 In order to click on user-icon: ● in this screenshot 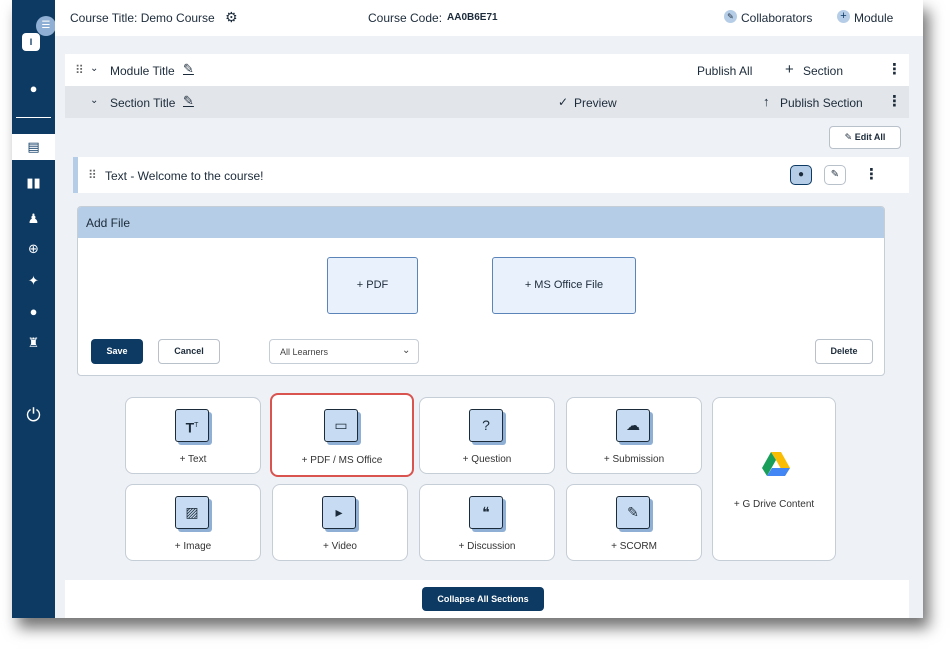, I will do `click(33, 89)`.